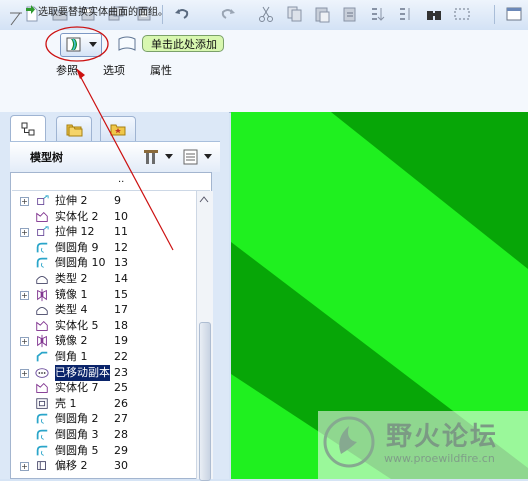 The width and height of the screenshot is (528, 481). I want to click on tree-item-label: 倒圆角 10, so click(80, 263).